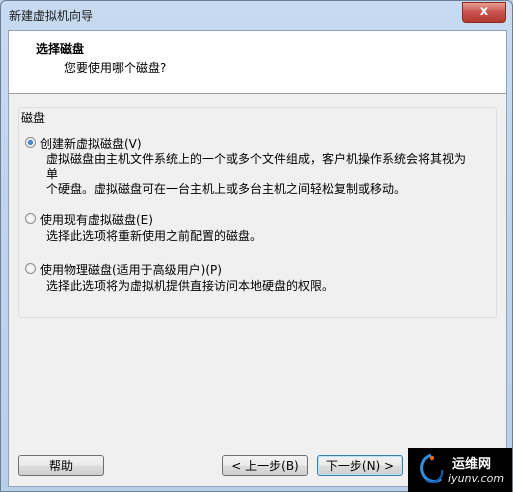 This screenshot has width=513, height=492. I want to click on back-button: < 上一步(B), so click(265, 465).